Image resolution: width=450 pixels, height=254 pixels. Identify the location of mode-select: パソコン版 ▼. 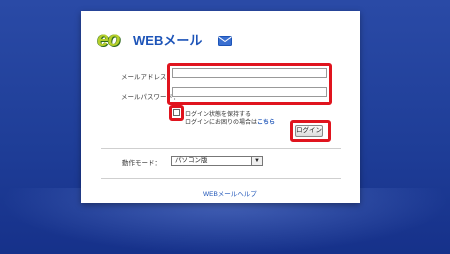
(217, 161).